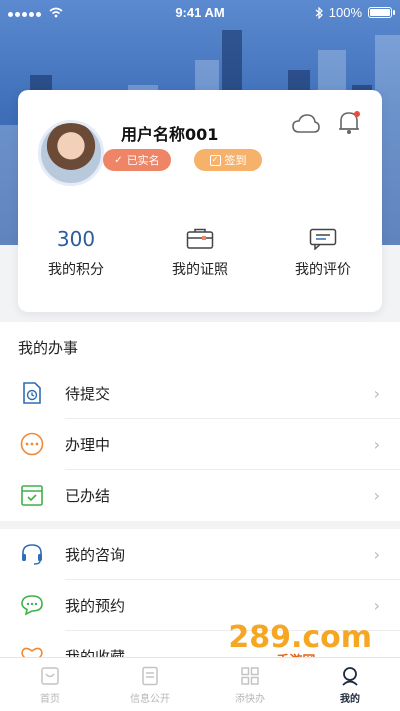  Describe the element at coordinates (200, 554) in the screenshot. I see `list-item-consultation: 我的咨询 ›` at that location.